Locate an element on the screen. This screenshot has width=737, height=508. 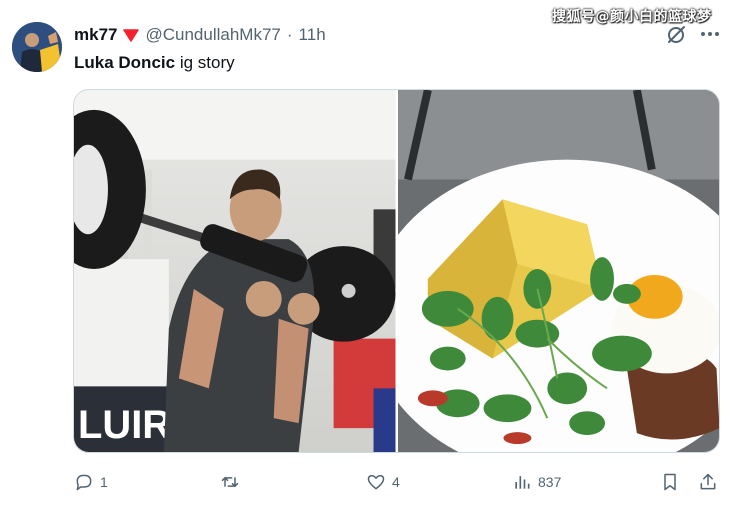
timestamp: 11h is located at coordinates (312, 35).